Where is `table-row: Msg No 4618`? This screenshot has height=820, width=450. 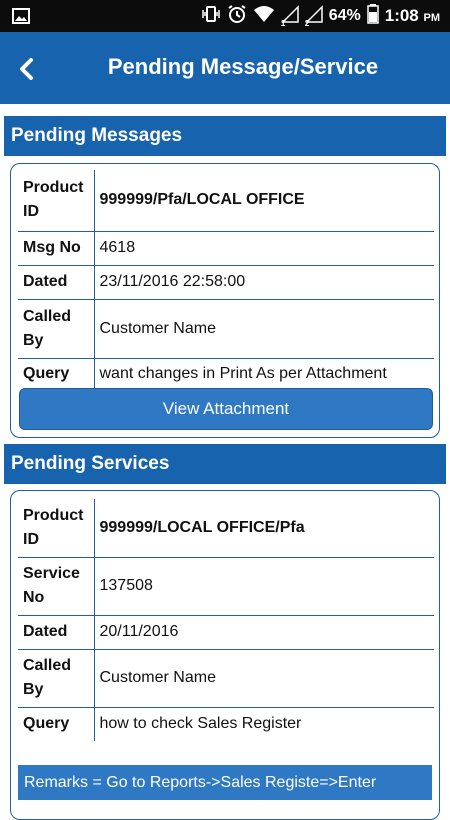 table-row: Msg No 4618 is located at coordinates (226, 248).